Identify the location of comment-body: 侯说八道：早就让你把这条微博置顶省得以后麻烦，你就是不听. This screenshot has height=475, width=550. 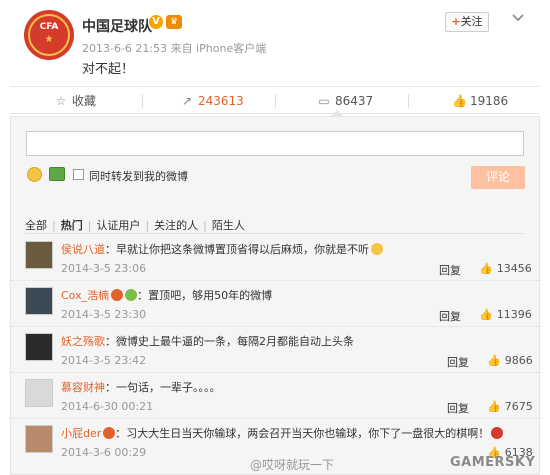
(222, 249).